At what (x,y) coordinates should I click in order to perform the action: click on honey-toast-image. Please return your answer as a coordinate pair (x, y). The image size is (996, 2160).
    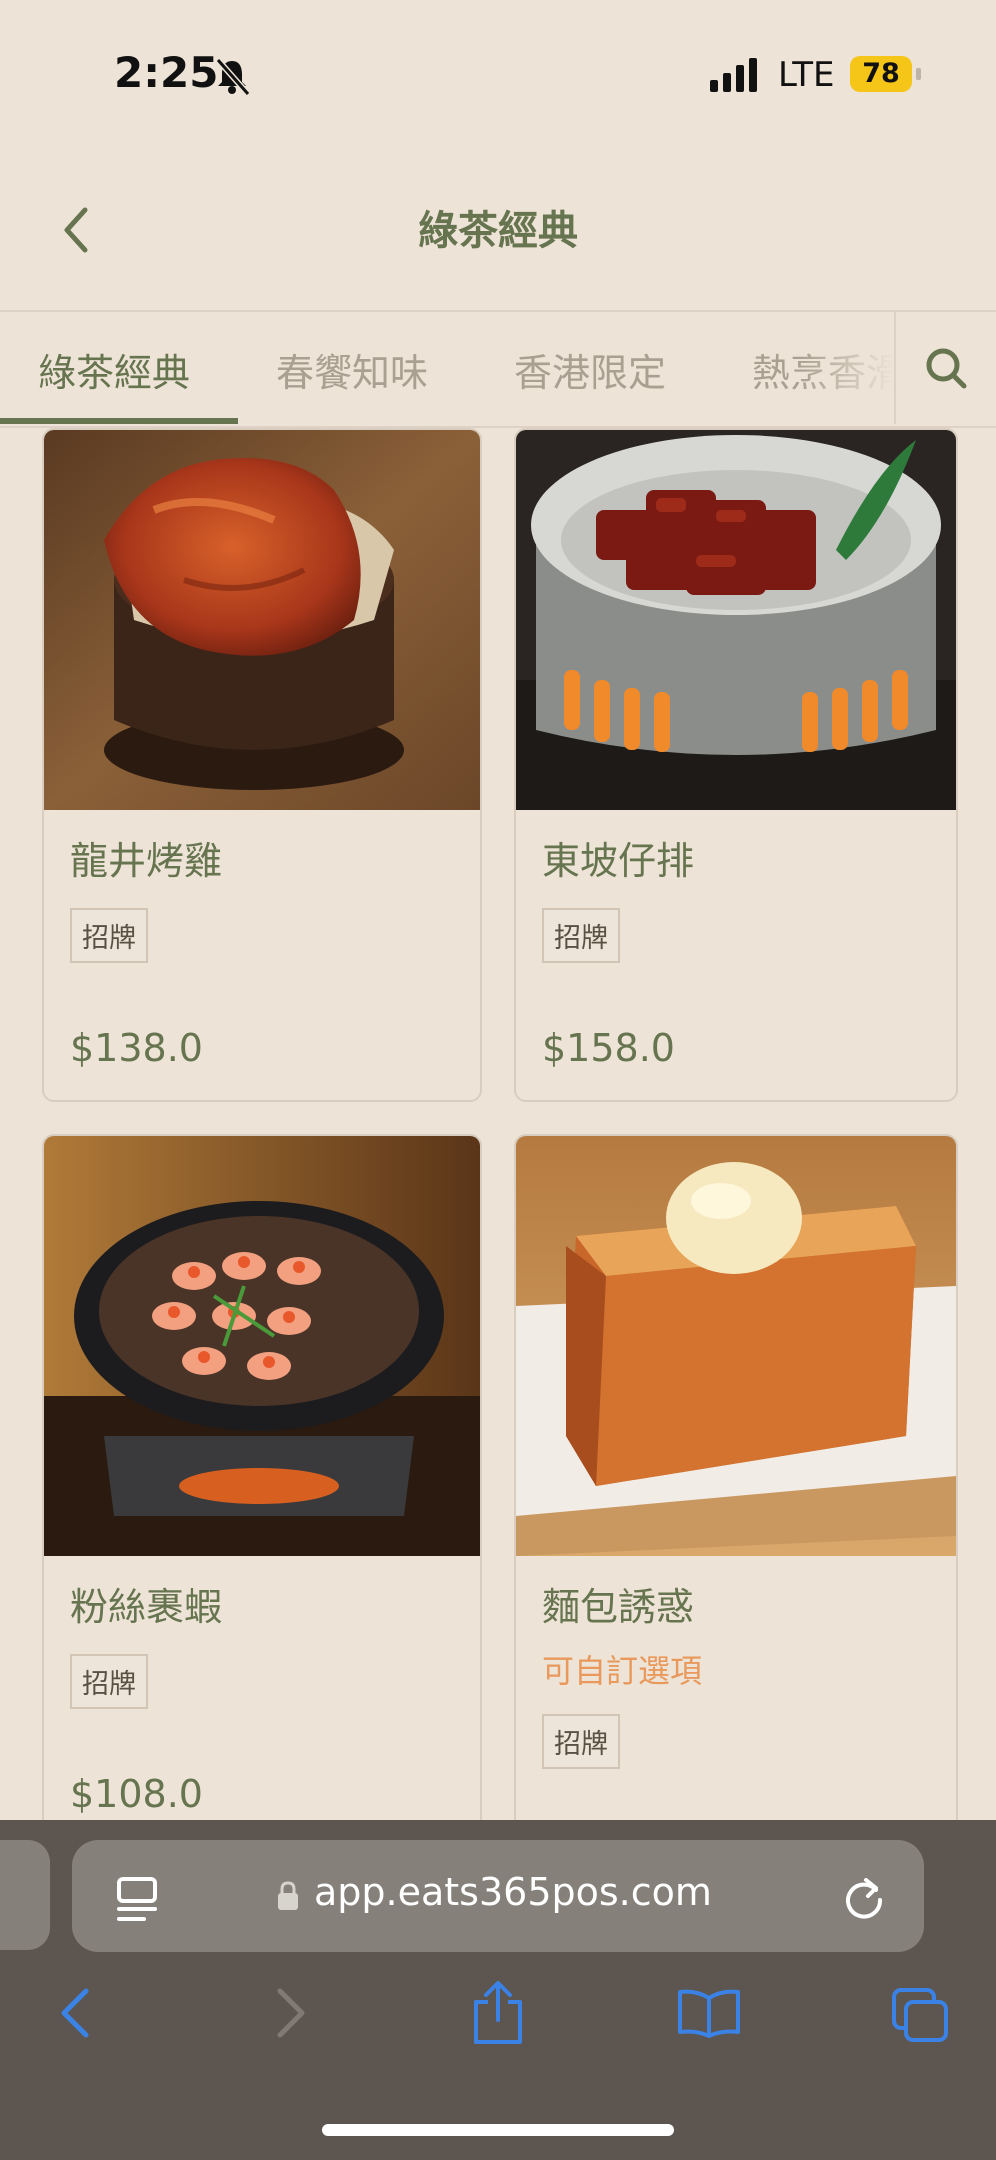
    Looking at the image, I should click on (736, 1346).